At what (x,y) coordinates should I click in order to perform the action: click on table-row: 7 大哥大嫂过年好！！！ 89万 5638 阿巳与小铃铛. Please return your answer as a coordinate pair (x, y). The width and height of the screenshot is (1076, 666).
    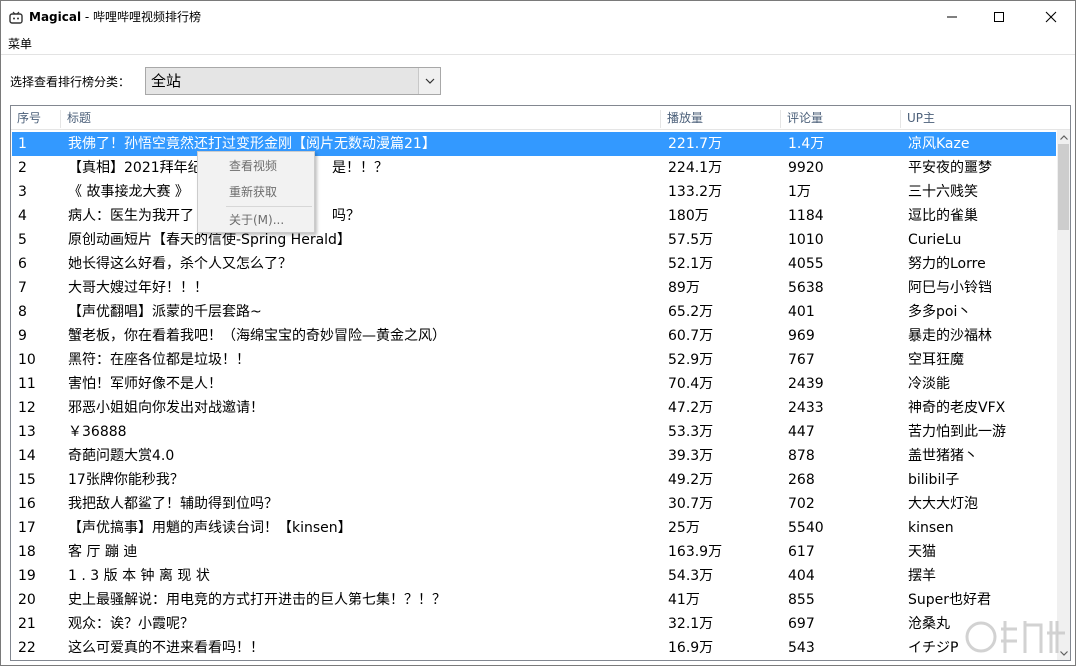
    Looking at the image, I should click on (534, 288).